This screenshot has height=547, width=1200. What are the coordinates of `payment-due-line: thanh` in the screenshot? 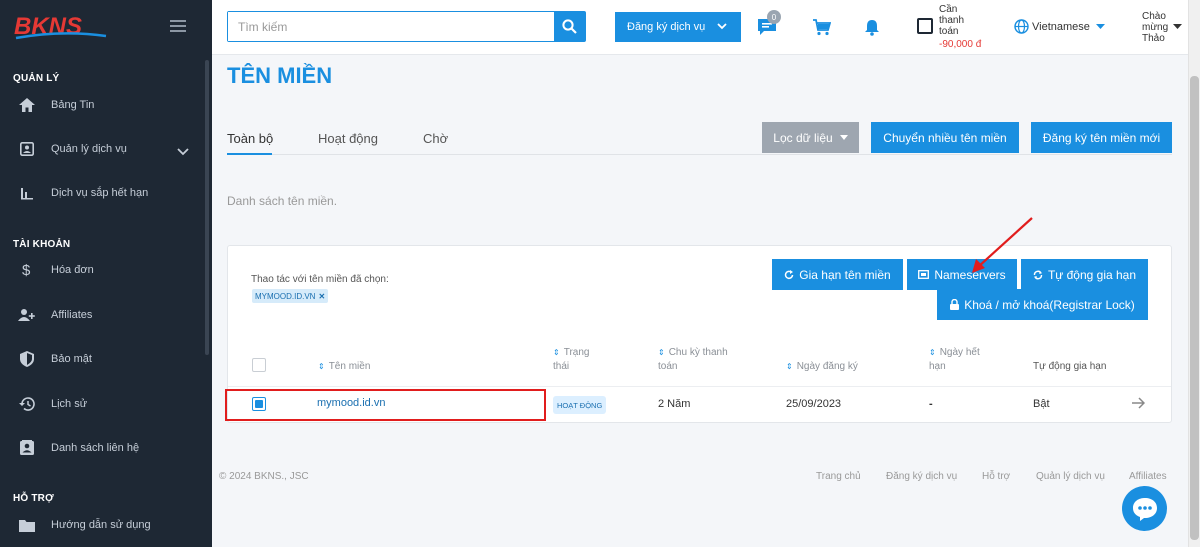 It's located at (952, 20).